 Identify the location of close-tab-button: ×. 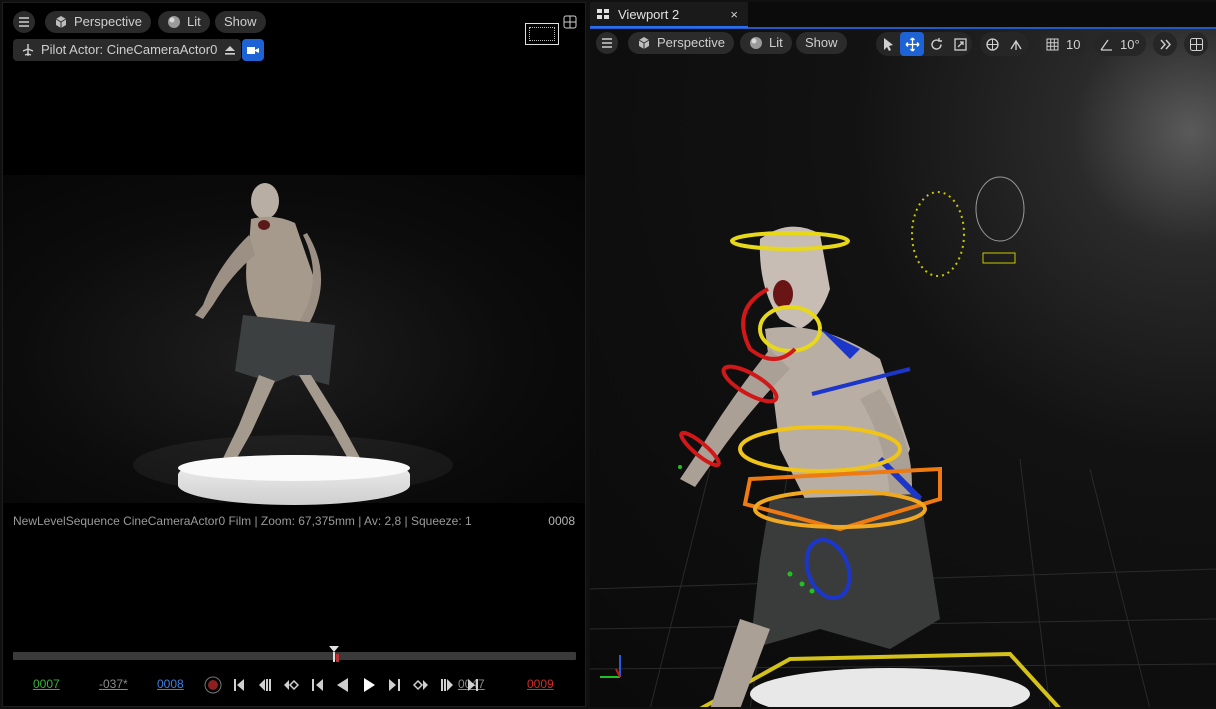
(734, 14).